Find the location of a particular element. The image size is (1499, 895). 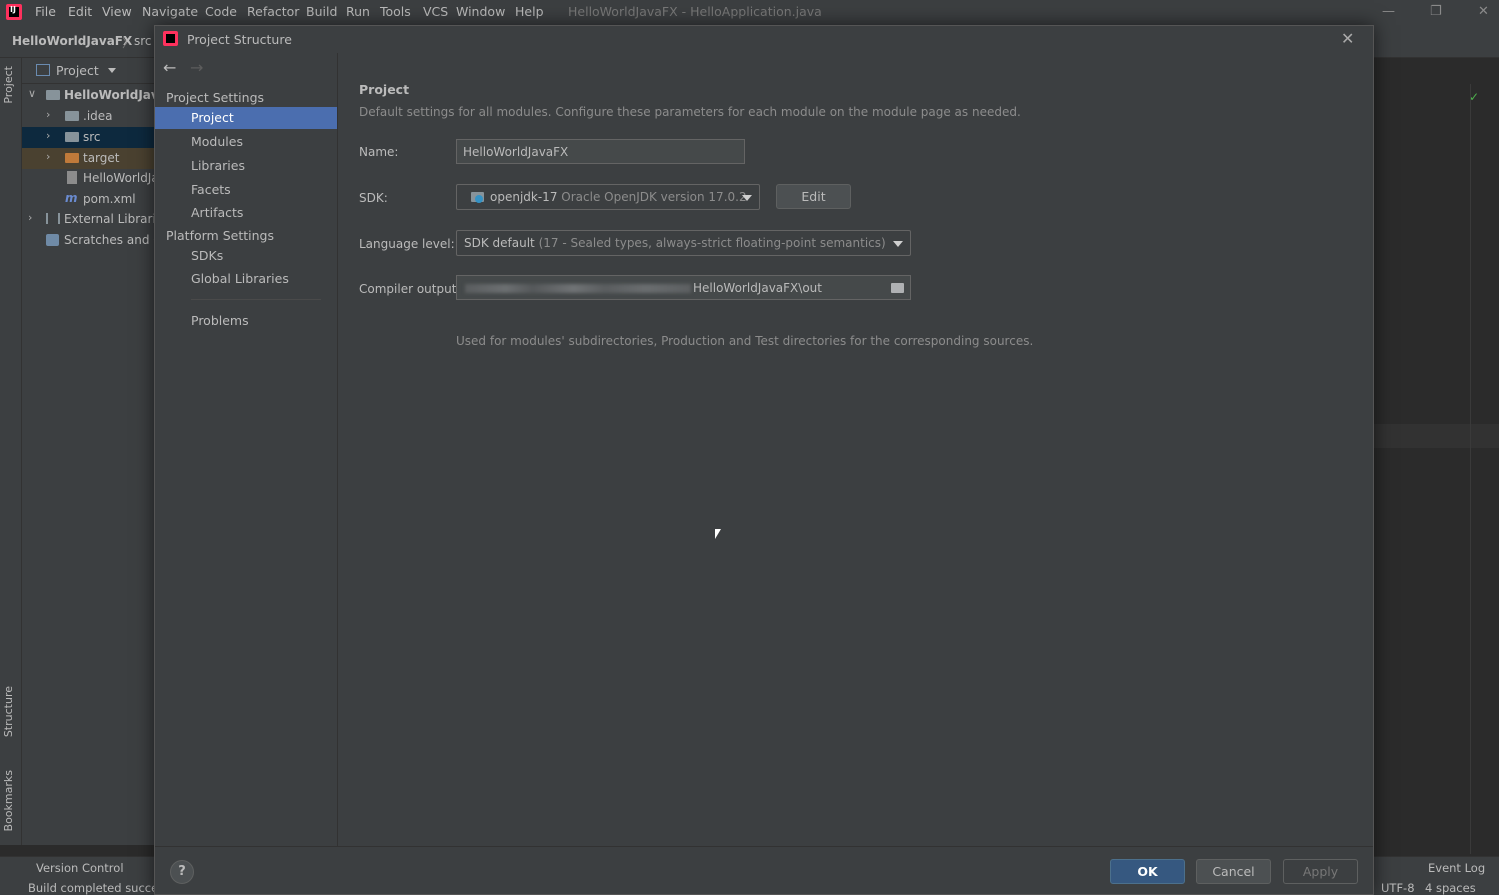

sidebar-item-sdks: SDKs is located at coordinates (246, 256).